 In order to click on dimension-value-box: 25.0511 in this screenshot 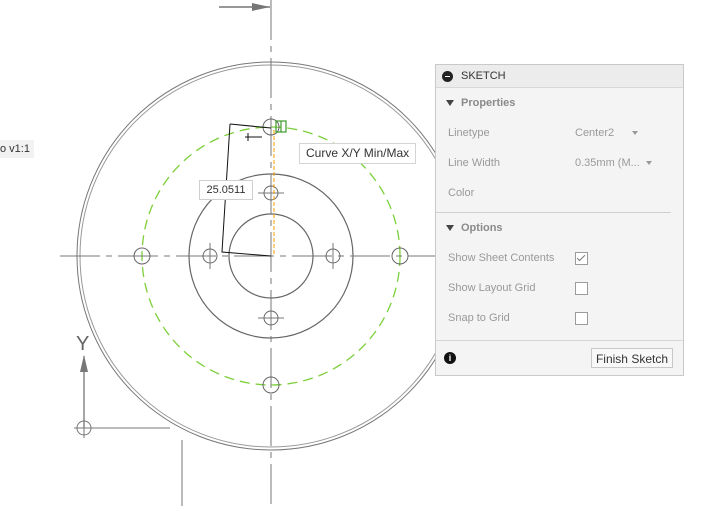, I will do `click(226, 190)`.